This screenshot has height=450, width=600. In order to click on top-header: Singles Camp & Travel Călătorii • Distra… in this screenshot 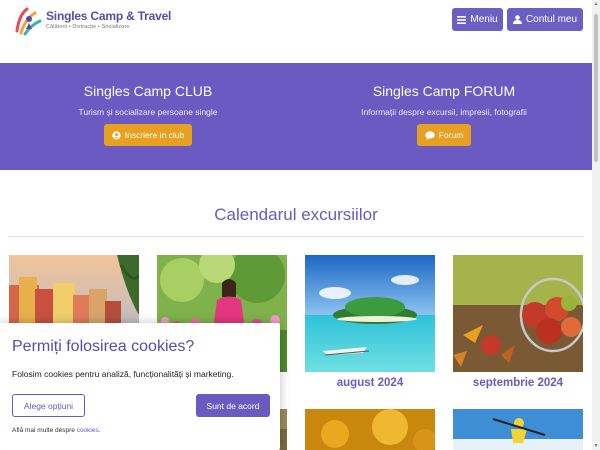, I will do `click(296, 20)`.